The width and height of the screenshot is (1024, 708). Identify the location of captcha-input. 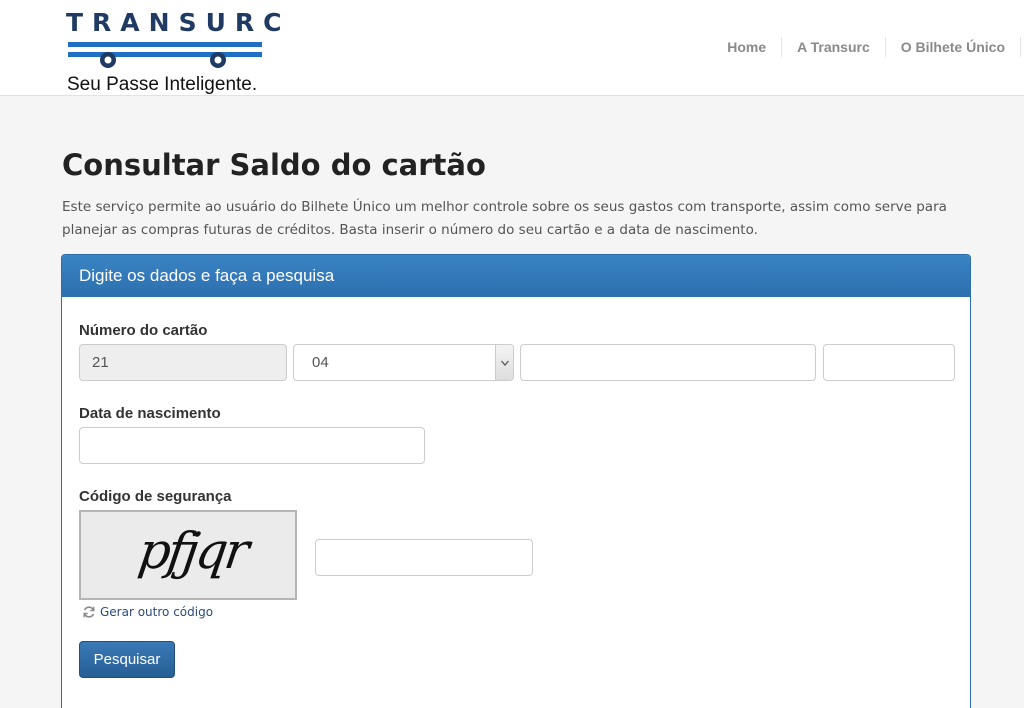
(424, 557).